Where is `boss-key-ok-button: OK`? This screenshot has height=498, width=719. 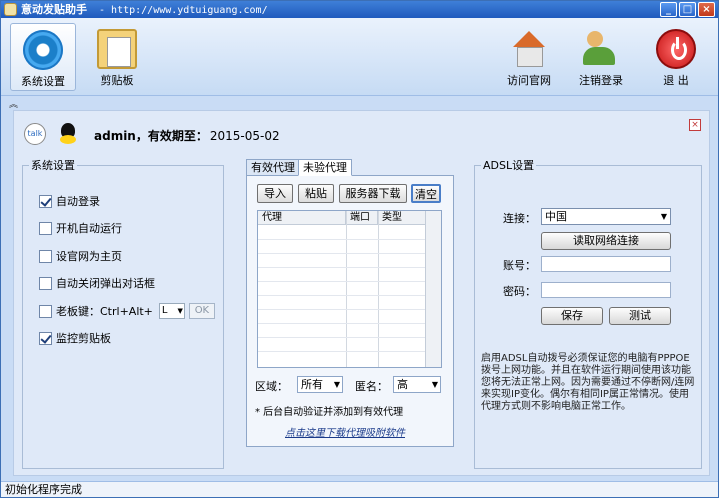
boss-key-ok-button: OK is located at coordinates (201, 311).